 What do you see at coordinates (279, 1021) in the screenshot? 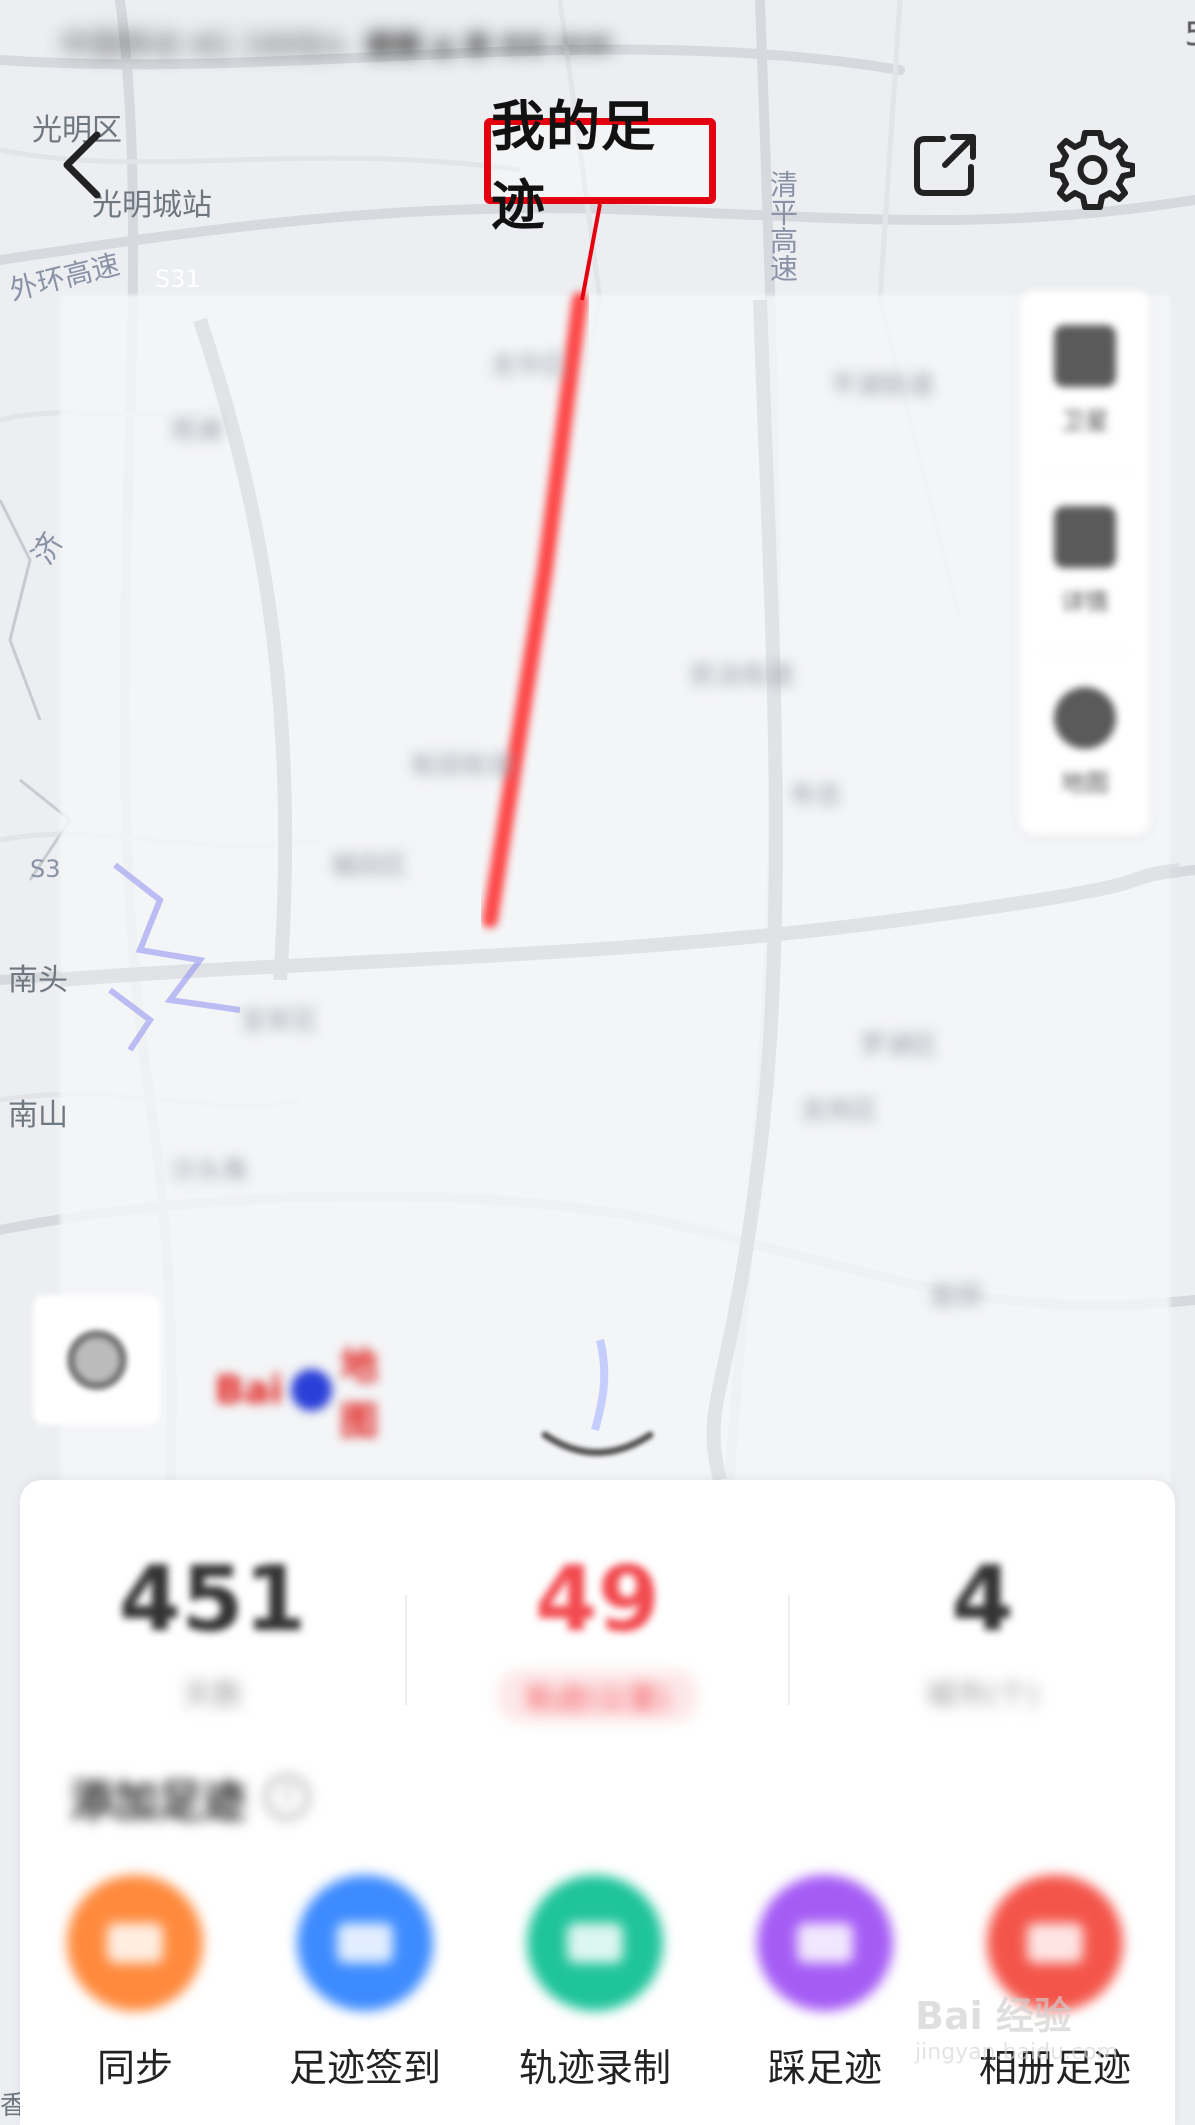
I see `map-blur-label: 宝安区` at bounding box center [279, 1021].